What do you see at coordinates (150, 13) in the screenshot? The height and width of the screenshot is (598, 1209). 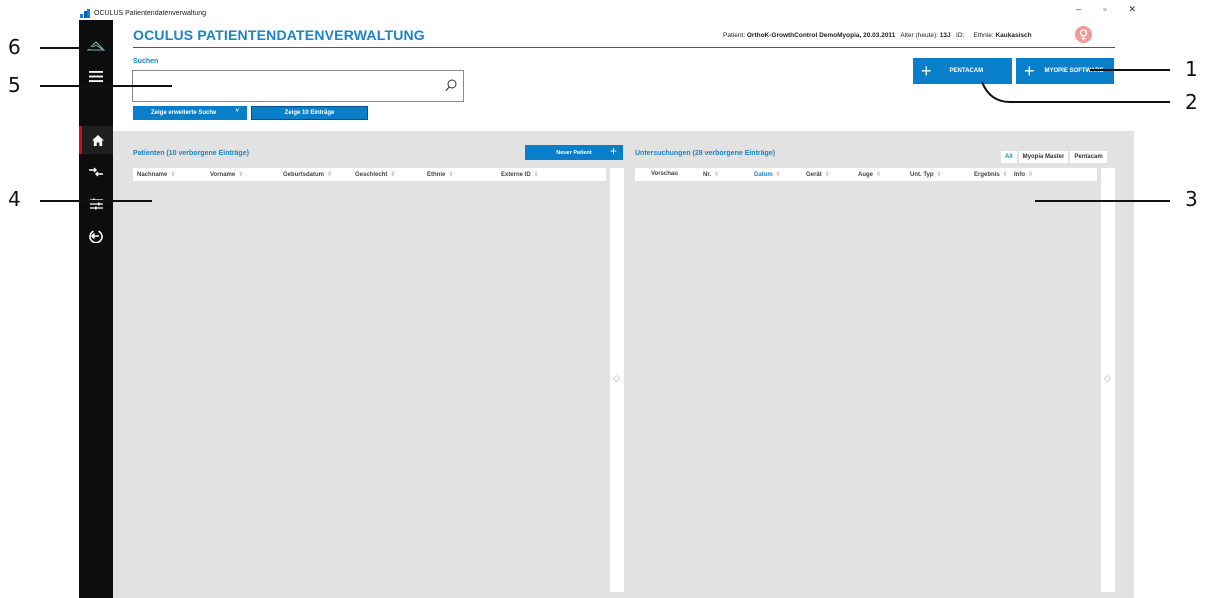 I see `window-title: OCULUS Patientendatenverwaltung` at bounding box center [150, 13].